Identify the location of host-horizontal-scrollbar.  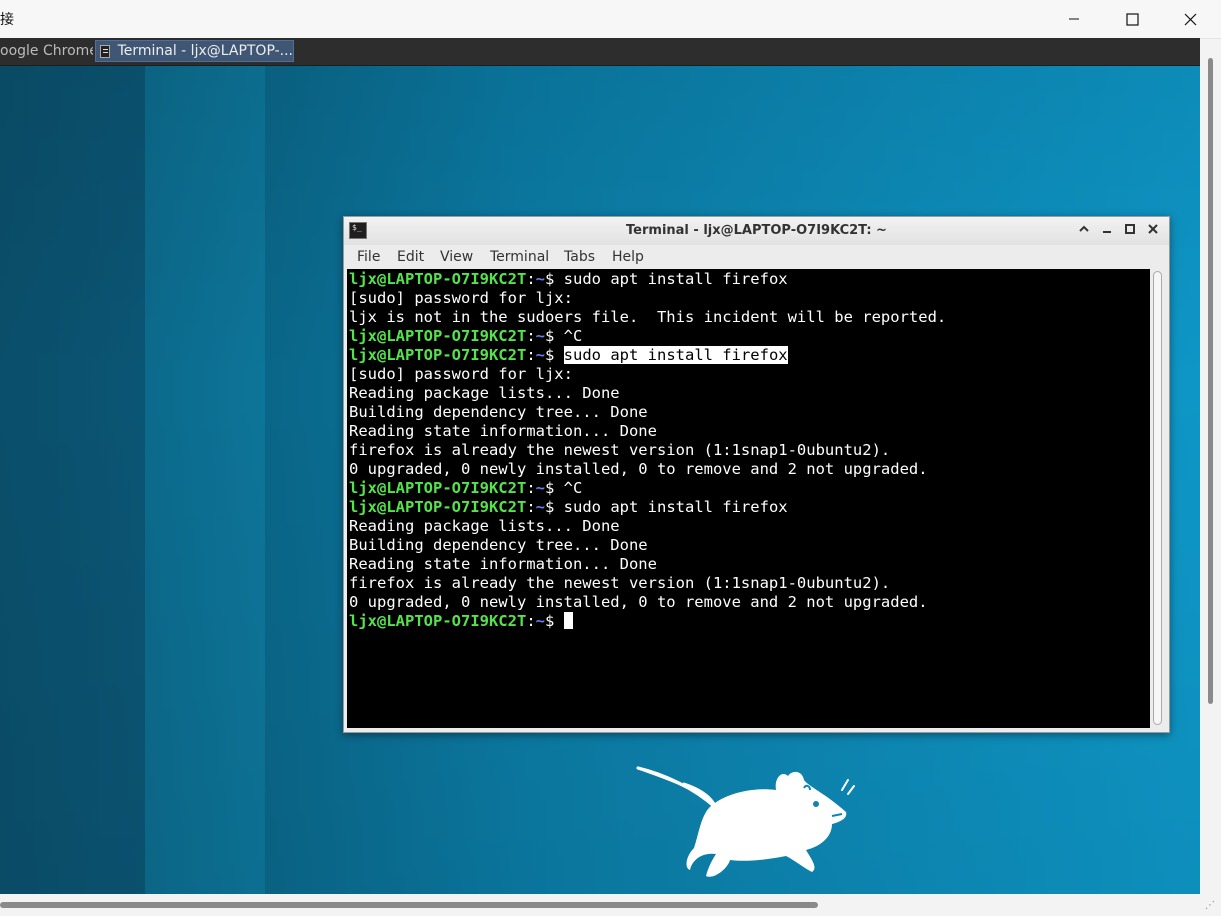
(409, 905).